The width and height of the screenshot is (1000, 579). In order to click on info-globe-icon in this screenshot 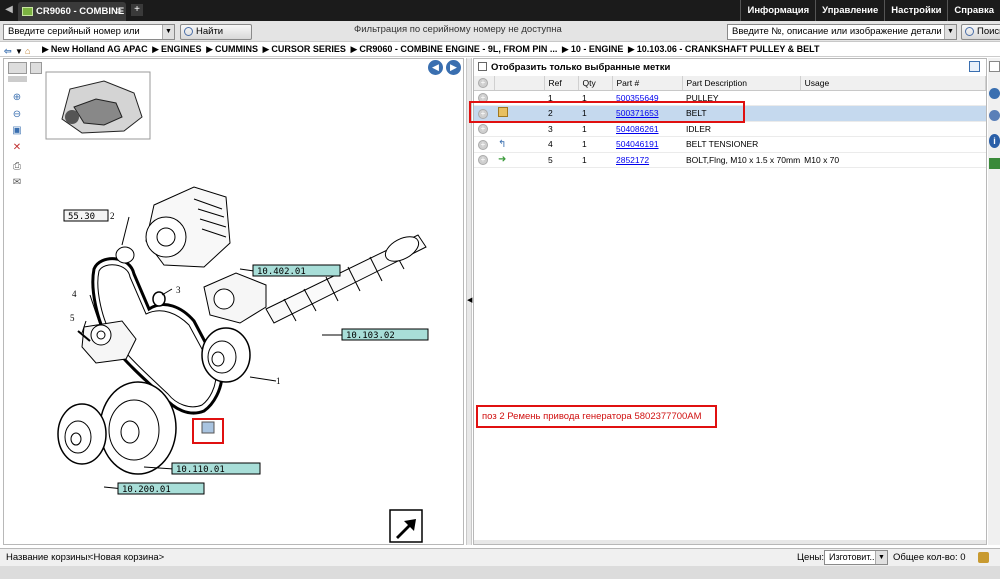, I will do `click(994, 93)`.